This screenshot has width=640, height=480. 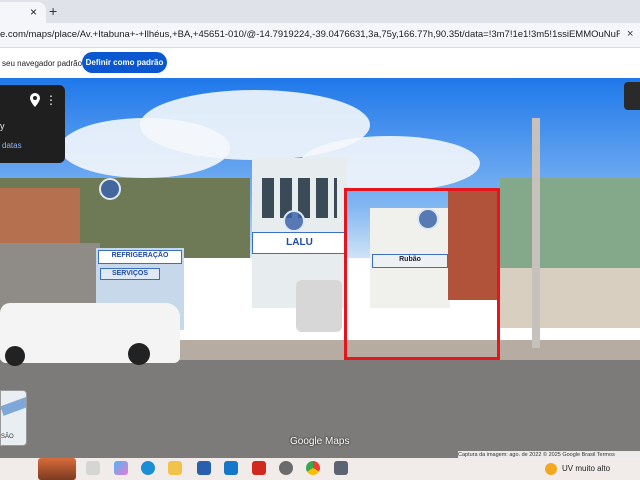 What do you see at coordinates (259, 468) in the screenshot?
I see `security-app-icon` at bounding box center [259, 468].